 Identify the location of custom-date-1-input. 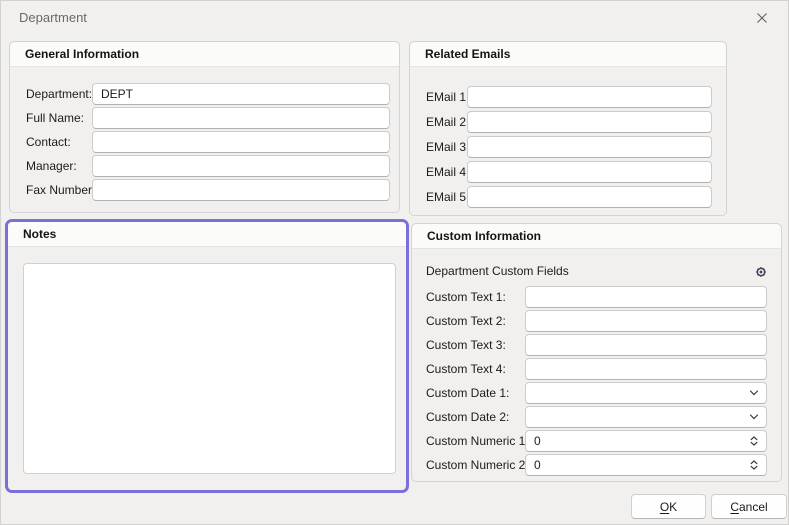
(646, 393).